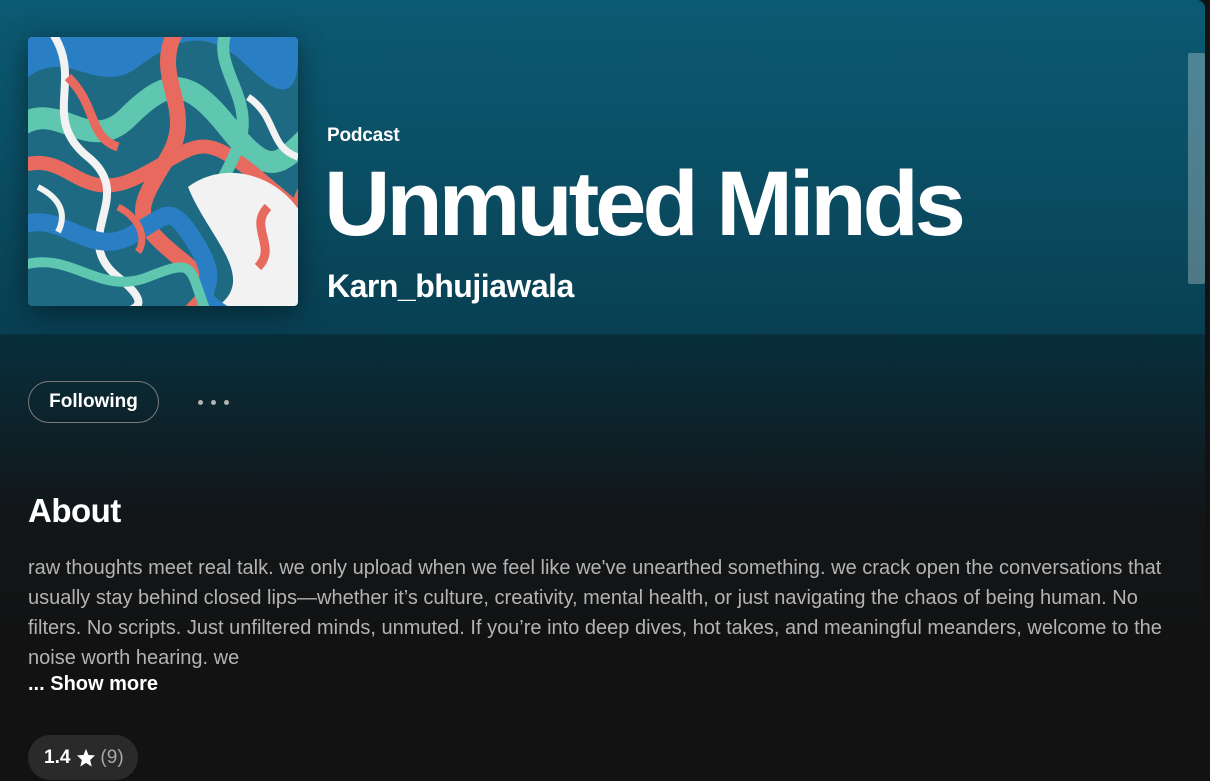 The image size is (1210, 781). I want to click on podcast-title: Unmuted Minds, so click(645, 204).